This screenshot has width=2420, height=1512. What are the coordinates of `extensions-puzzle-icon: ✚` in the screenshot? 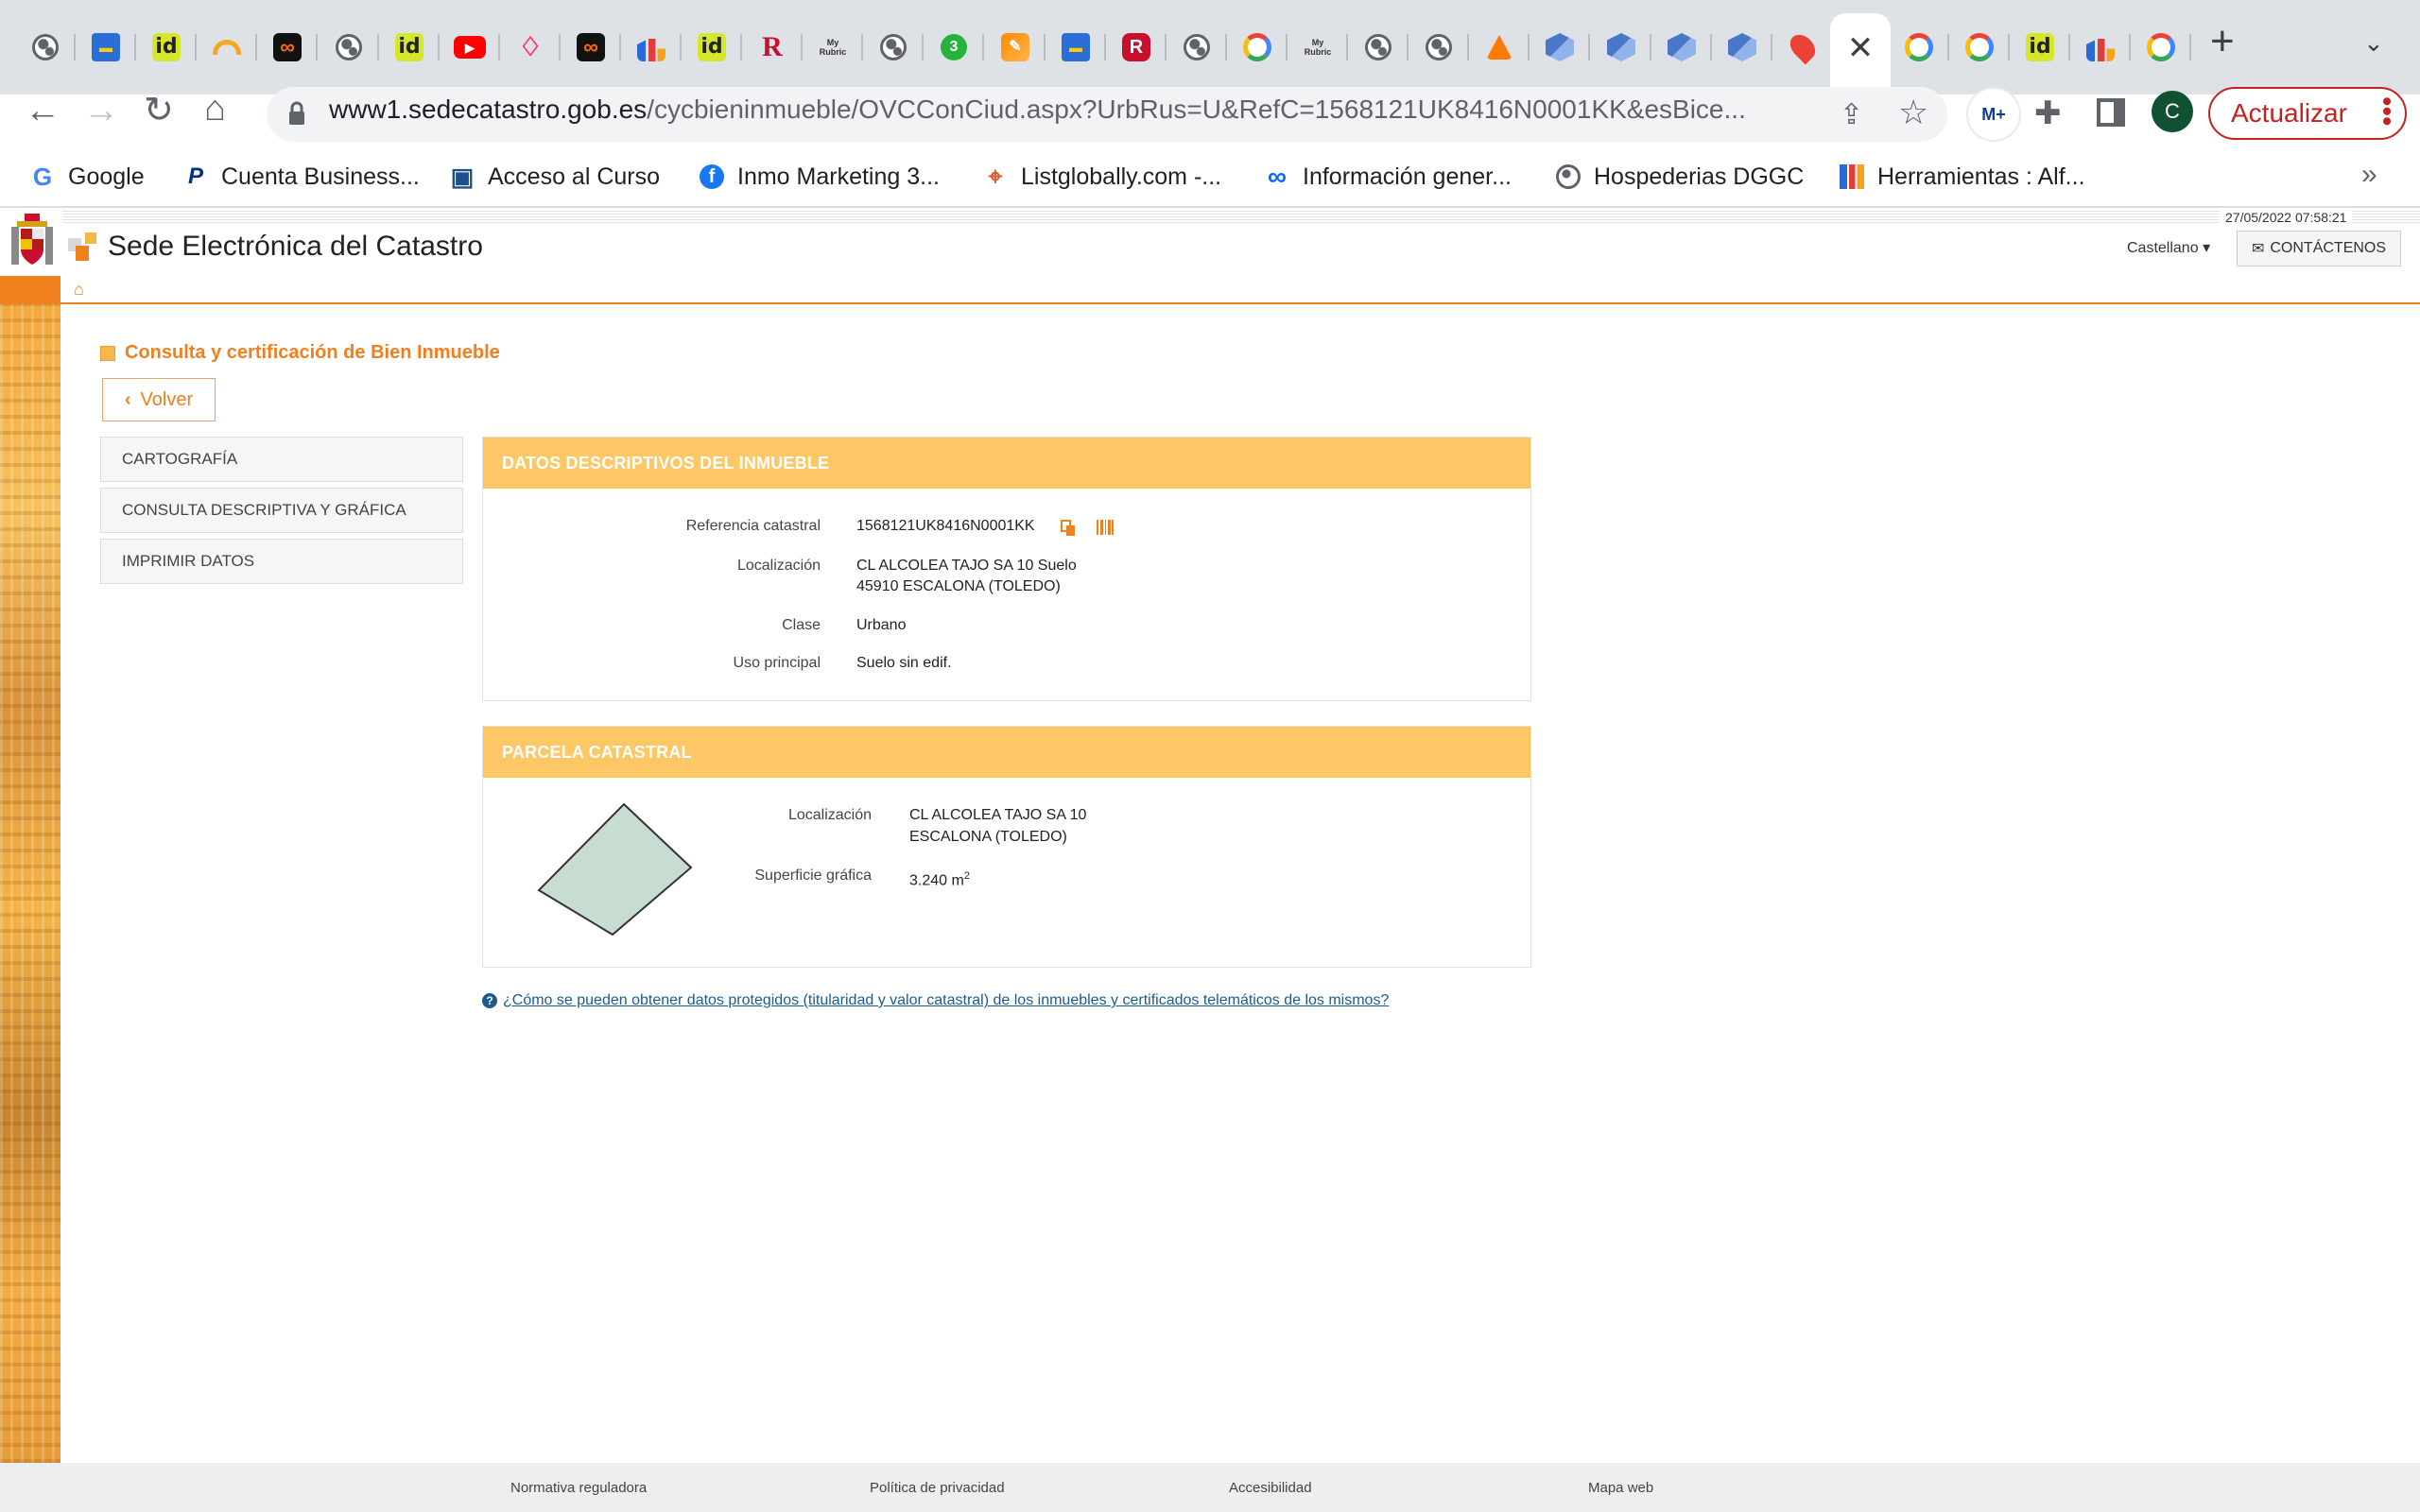 It's located at (2048, 113).